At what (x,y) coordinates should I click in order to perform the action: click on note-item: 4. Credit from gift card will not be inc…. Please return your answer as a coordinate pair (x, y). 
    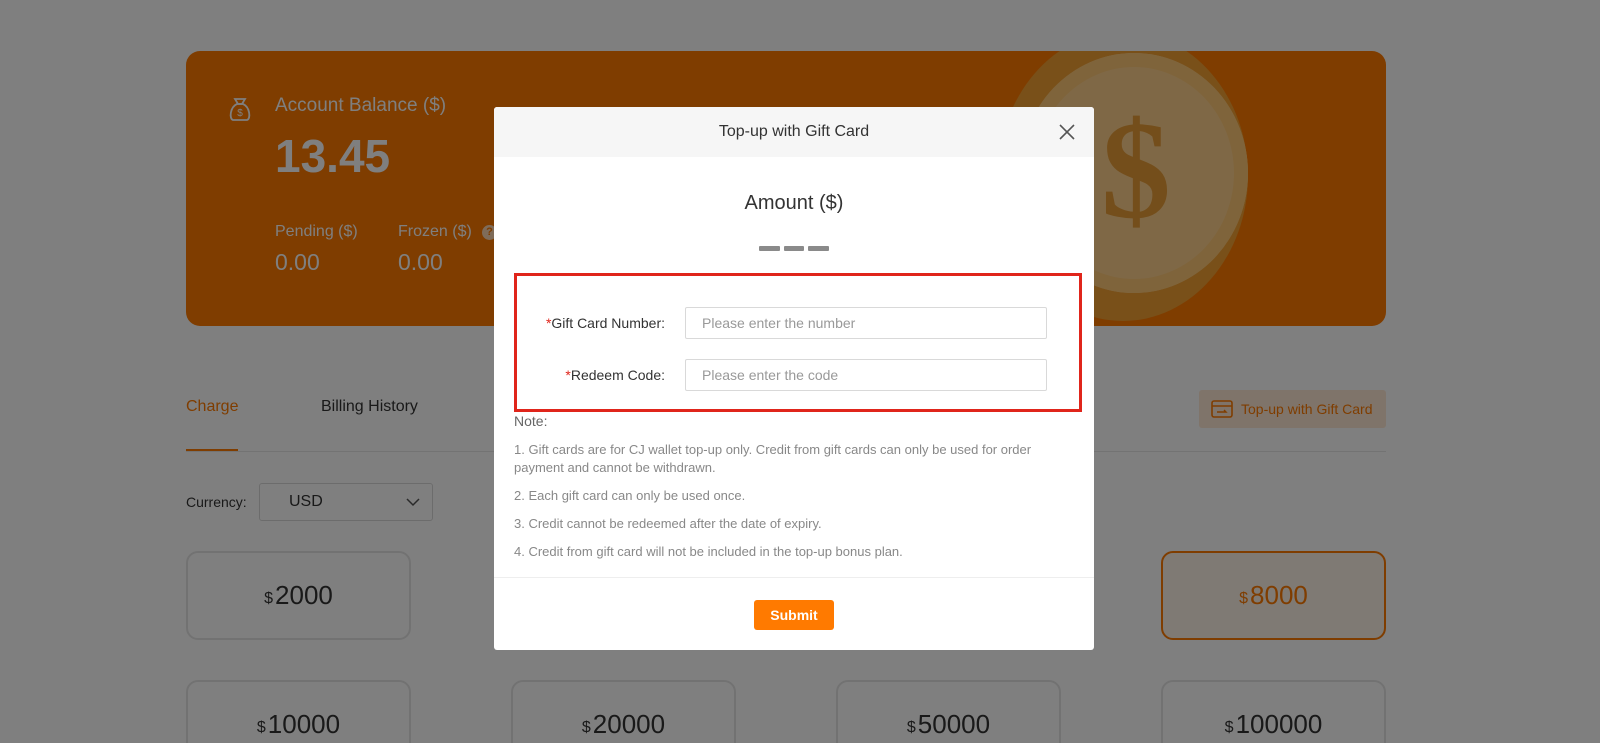
    Looking at the image, I should click on (708, 551).